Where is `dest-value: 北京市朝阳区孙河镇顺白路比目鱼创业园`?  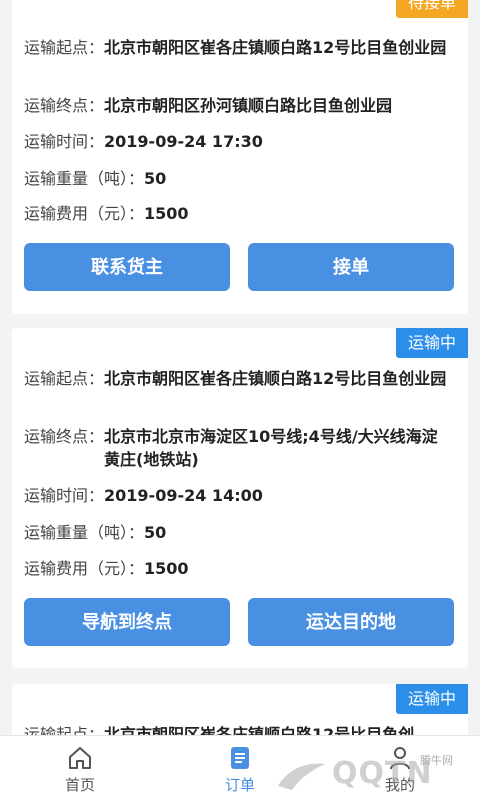 dest-value: 北京市朝阳区孙河镇顺白路比目鱼创业园 is located at coordinates (248, 105).